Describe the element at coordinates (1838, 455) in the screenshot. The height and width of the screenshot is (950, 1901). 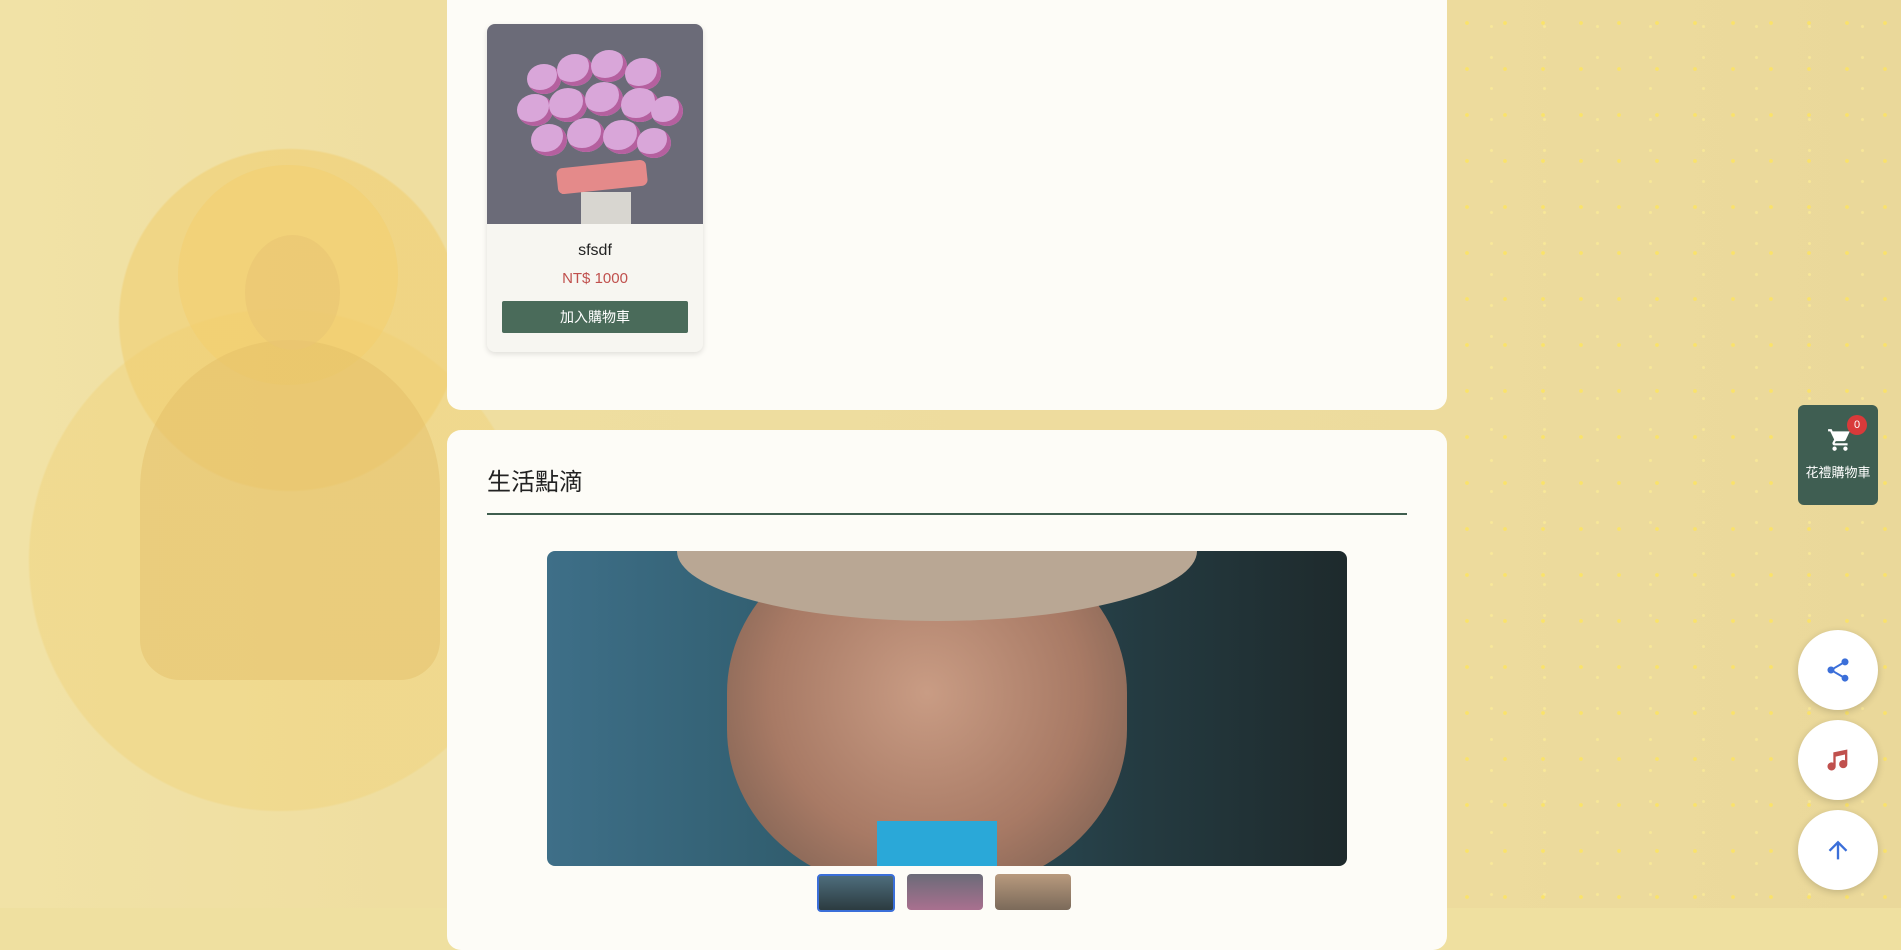
I see `floating-cart-button: 0 花禮購物車` at that location.